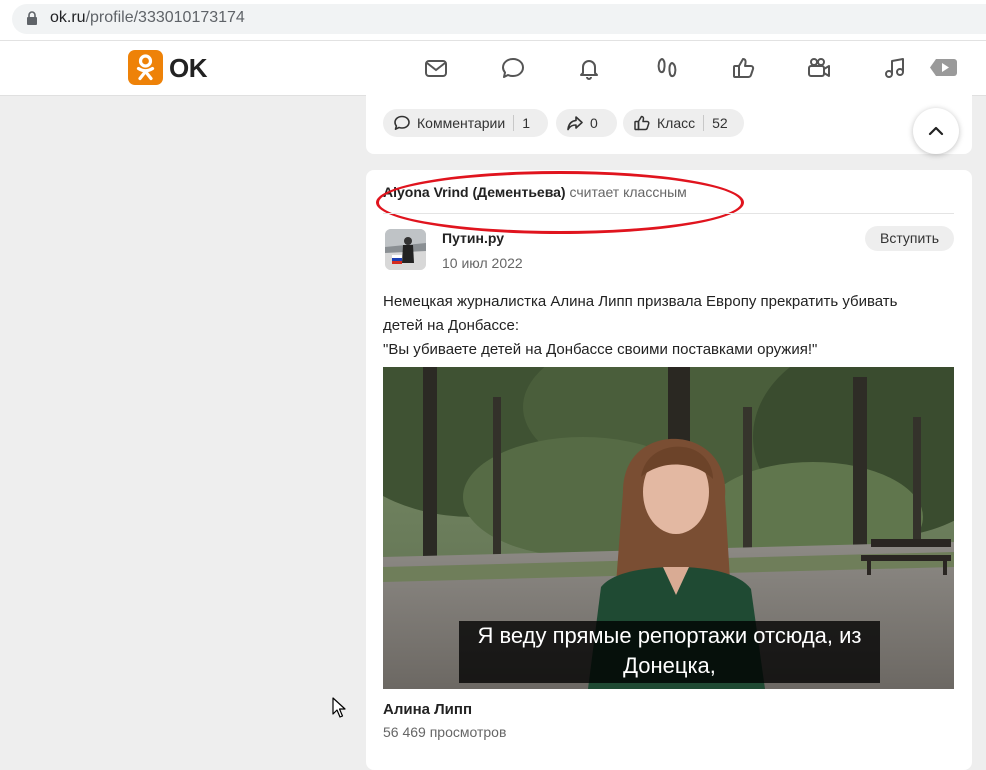 The image size is (986, 770). Describe the element at coordinates (668, 213) in the screenshot. I see `divider` at that location.